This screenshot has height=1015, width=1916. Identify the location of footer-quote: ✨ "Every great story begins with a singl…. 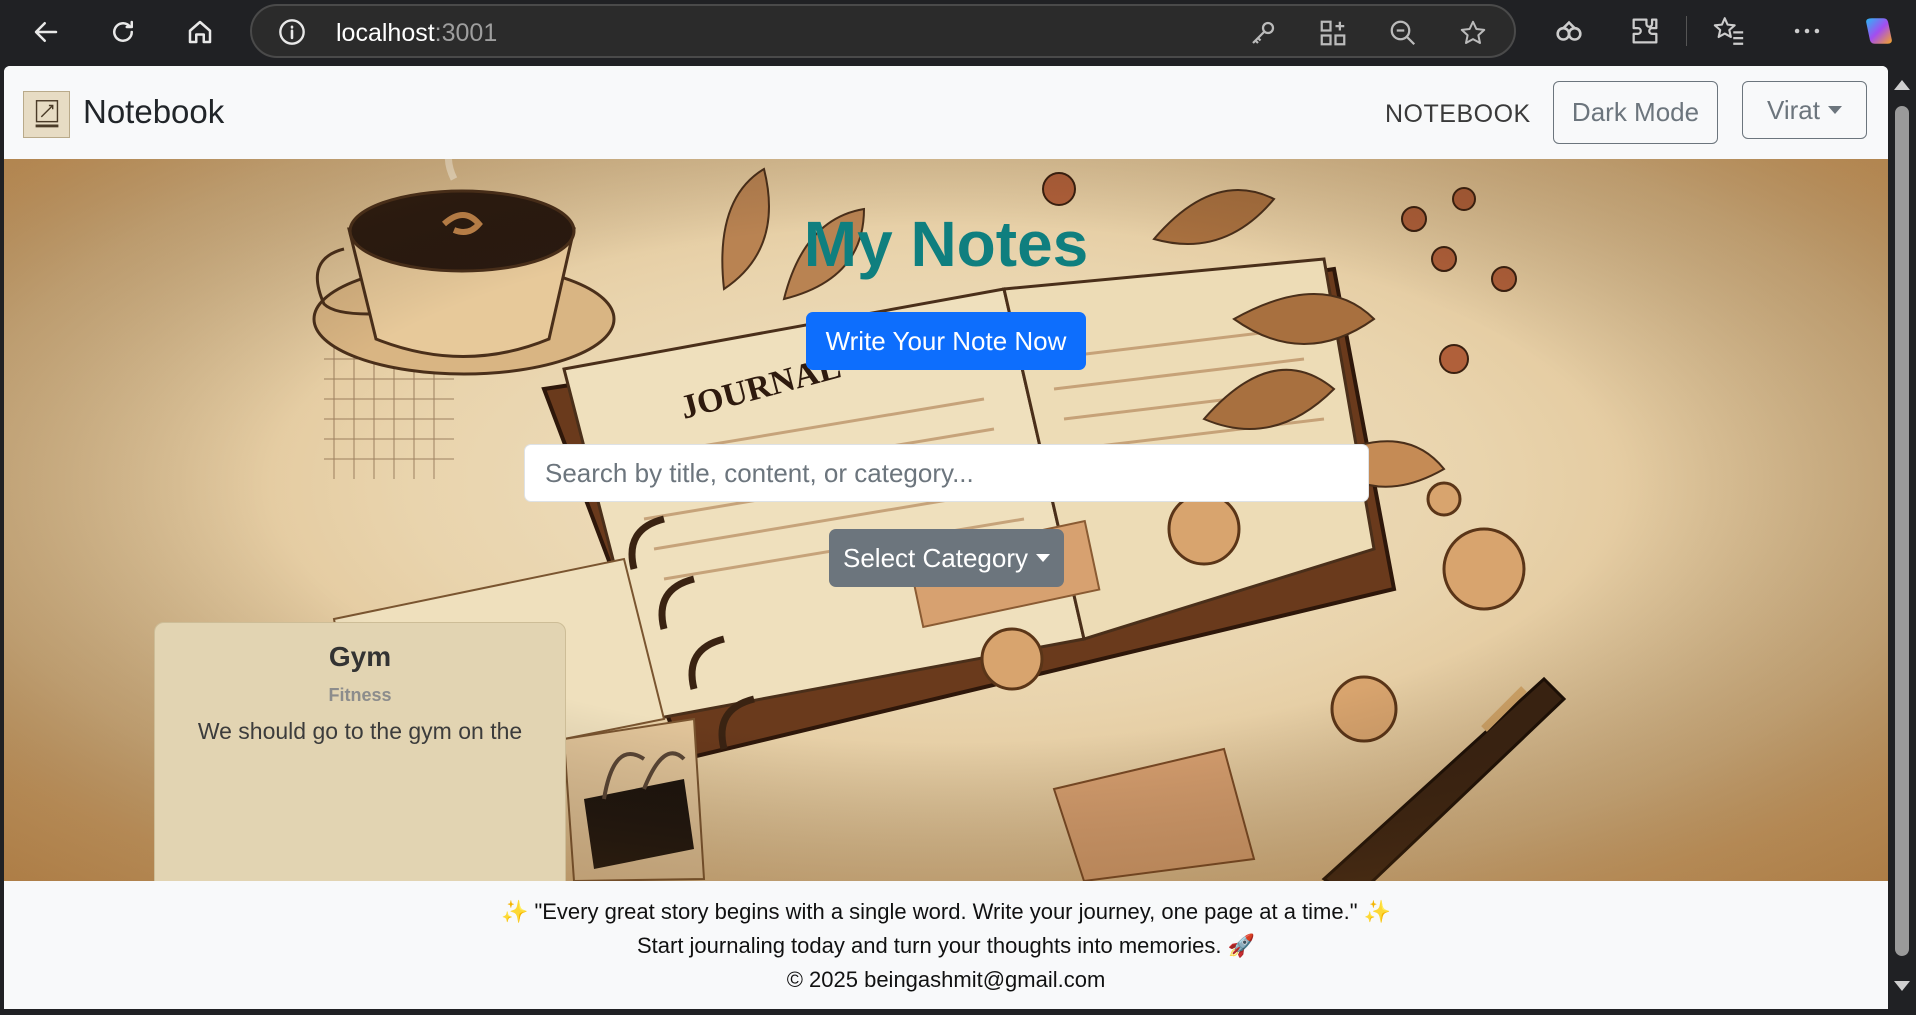
(946, 911).